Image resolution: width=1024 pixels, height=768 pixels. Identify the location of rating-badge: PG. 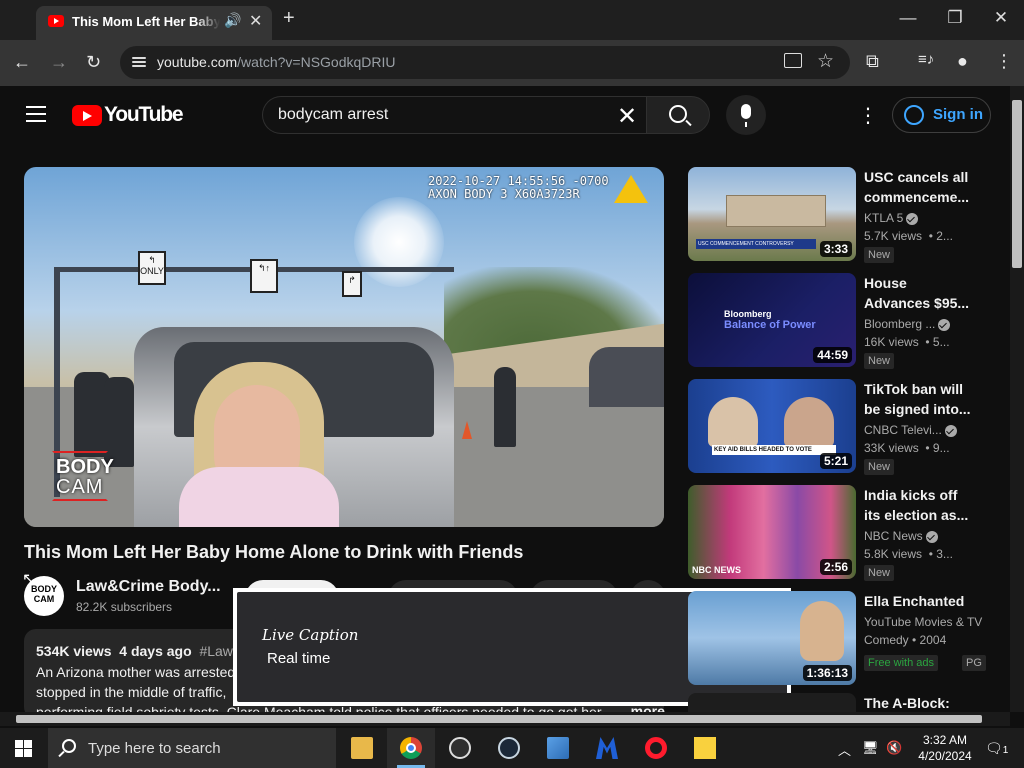
(974, 663).